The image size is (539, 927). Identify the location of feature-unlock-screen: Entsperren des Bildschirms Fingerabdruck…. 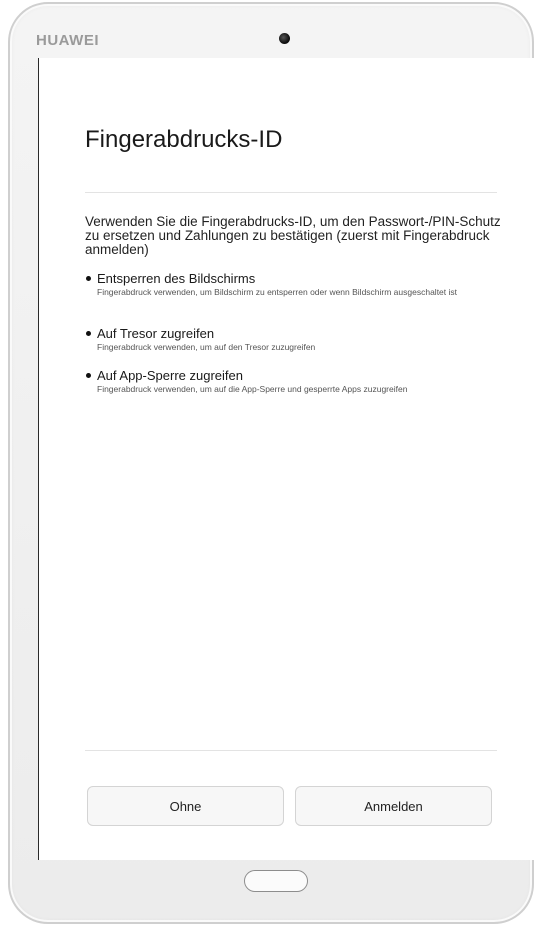
(295, 284).